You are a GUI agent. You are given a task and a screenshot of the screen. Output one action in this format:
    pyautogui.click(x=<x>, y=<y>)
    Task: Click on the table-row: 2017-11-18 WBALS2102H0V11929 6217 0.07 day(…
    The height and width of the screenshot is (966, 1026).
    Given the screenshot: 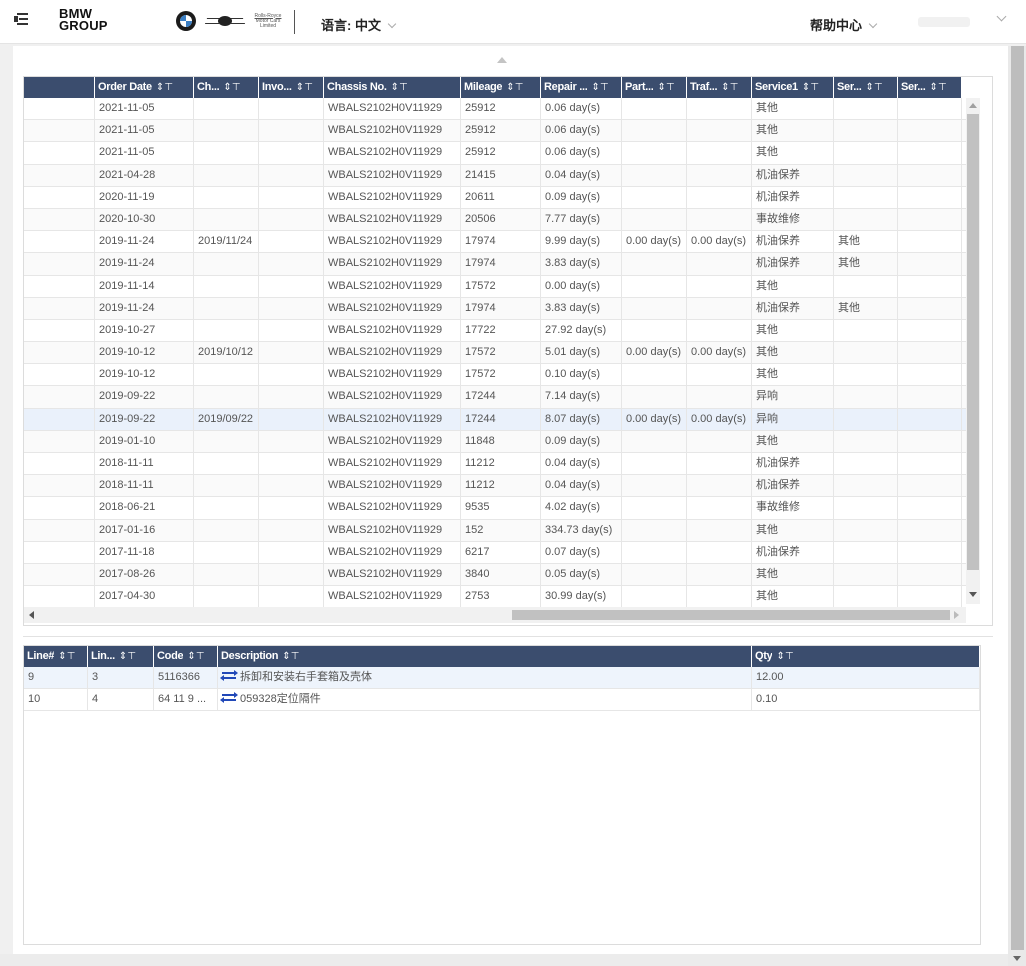 What is the action you would take?
    pyautogui.click(x=495, y=552)
    